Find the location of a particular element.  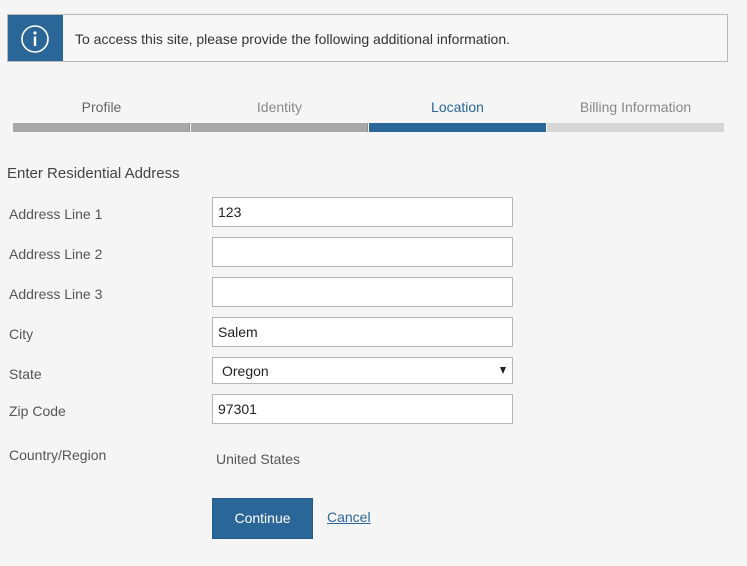

state-label: State is located at coordinates (25, 374).